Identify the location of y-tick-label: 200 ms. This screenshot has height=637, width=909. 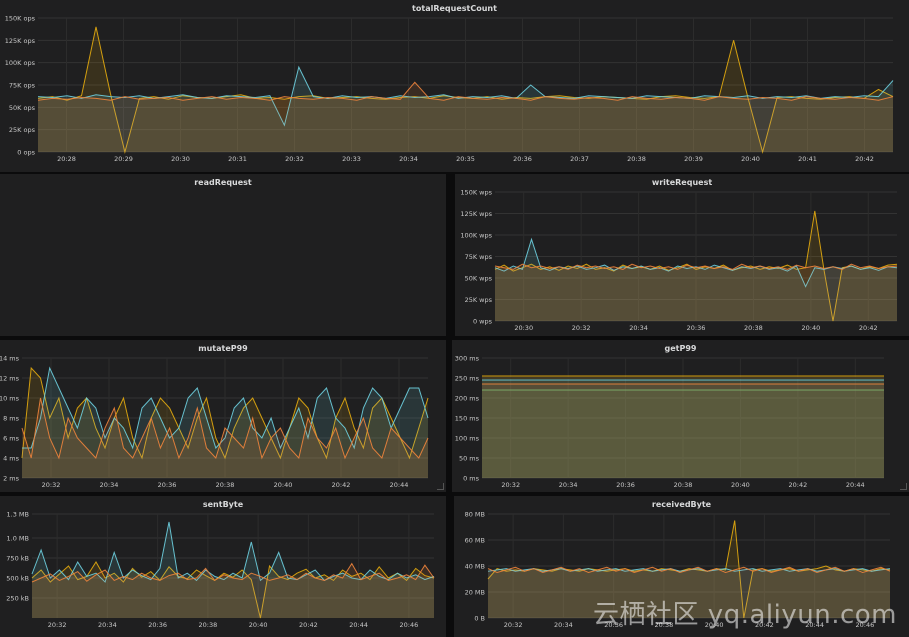
(467, 399).